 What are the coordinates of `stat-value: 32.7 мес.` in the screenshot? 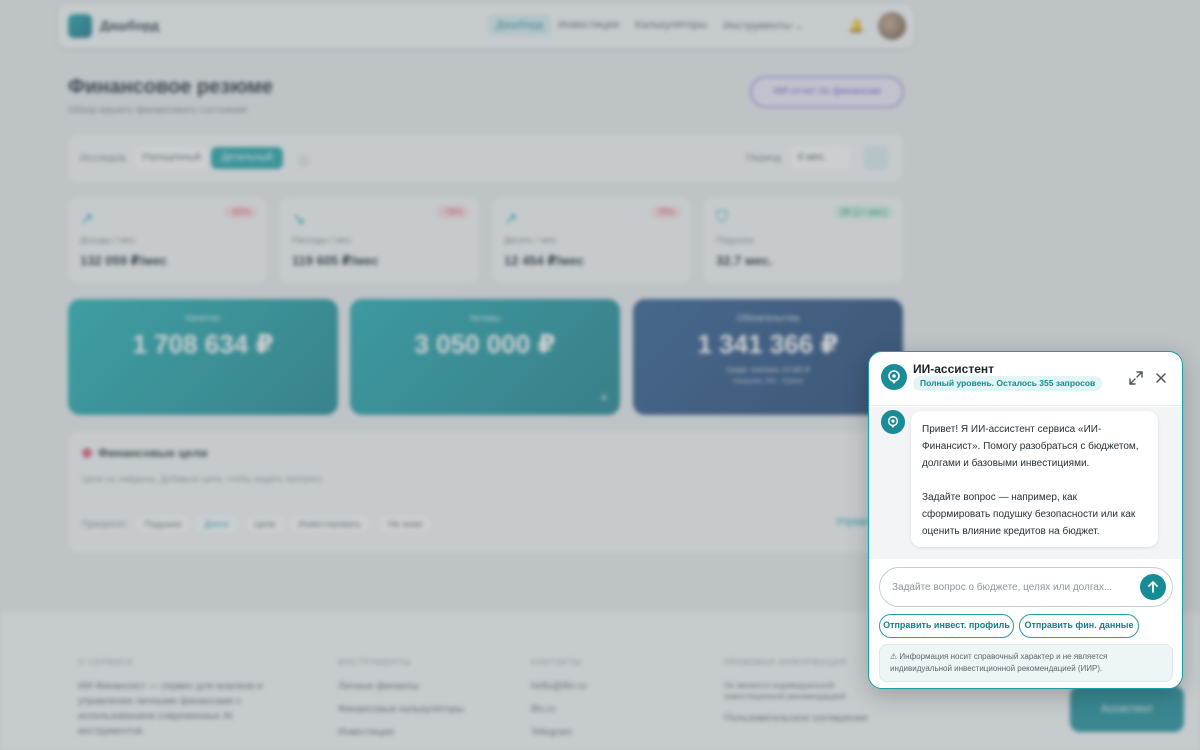 It's located at (744, 260).